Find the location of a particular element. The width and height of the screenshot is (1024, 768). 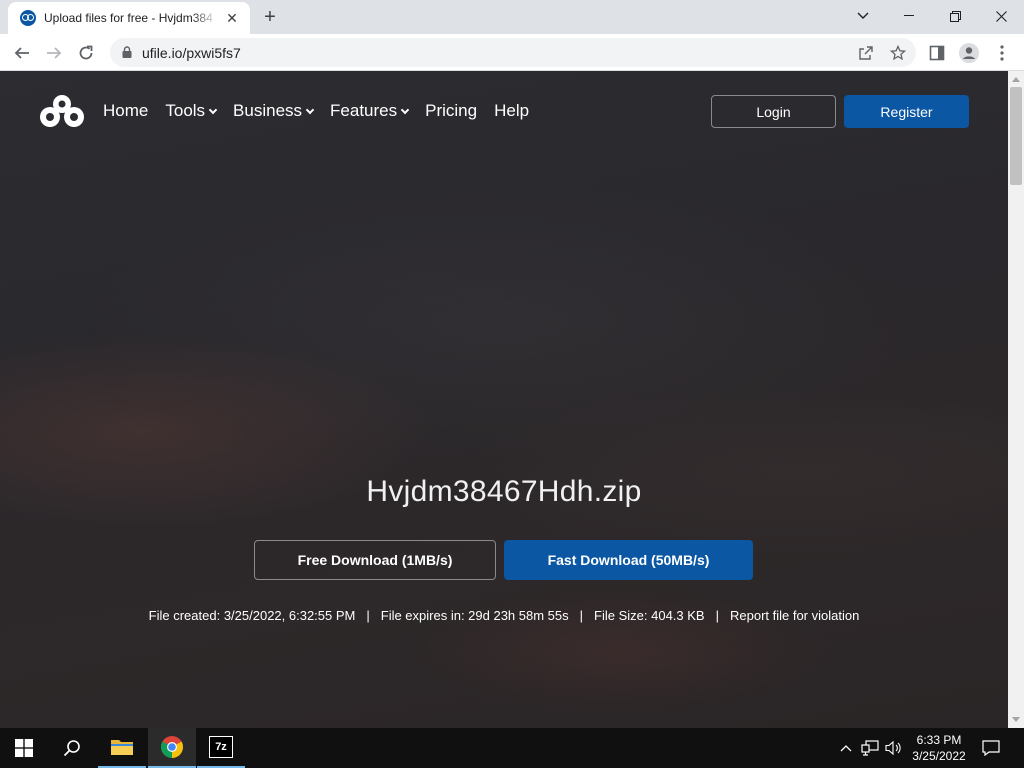

side-panel-icon is located at coordinates (937, 53).